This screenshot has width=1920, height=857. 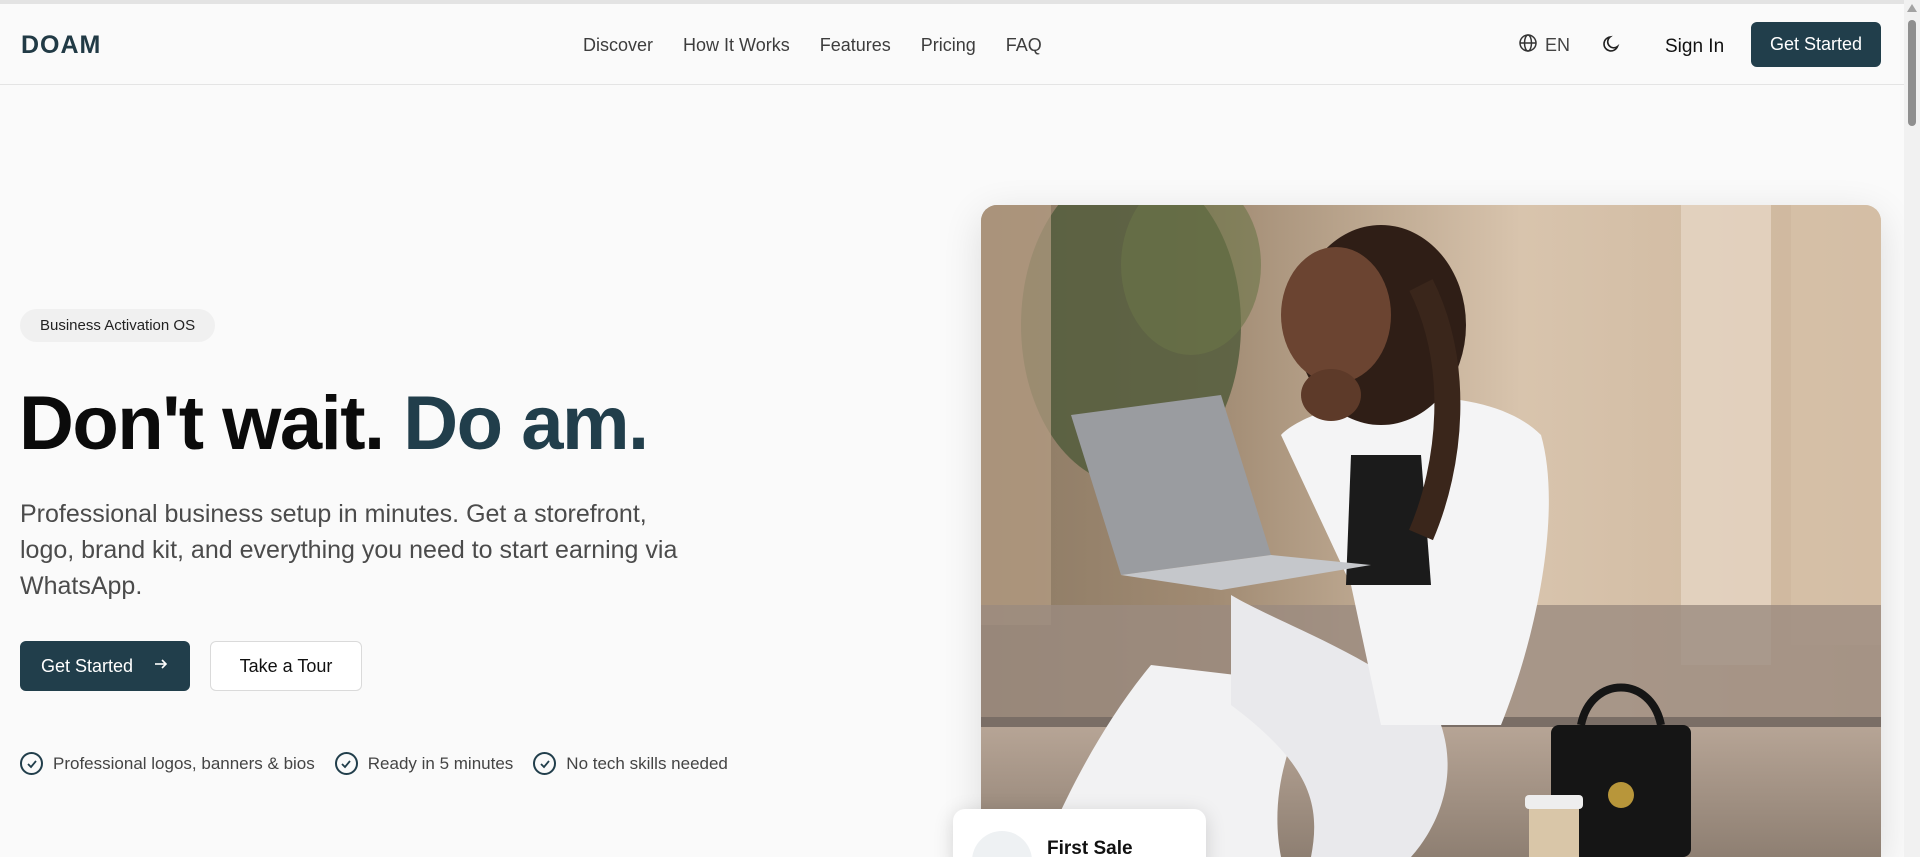 I want to click on brand-logo: DOAM, so click(x=61, y=45).